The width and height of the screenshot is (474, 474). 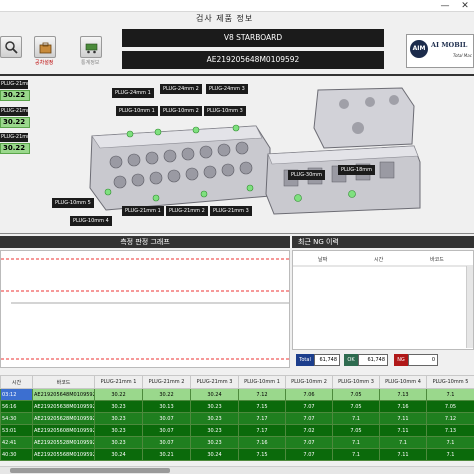 What do you see at coordinates (253, 60) in the screenshot?
I see `barcode-field: AE219205648M0109592` at bounding box center [253, 60].